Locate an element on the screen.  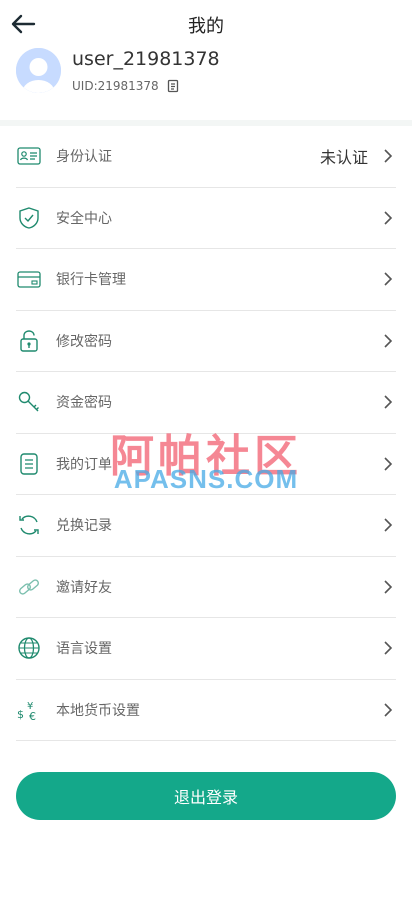
globe-icon is located at coordinates (29, 648).